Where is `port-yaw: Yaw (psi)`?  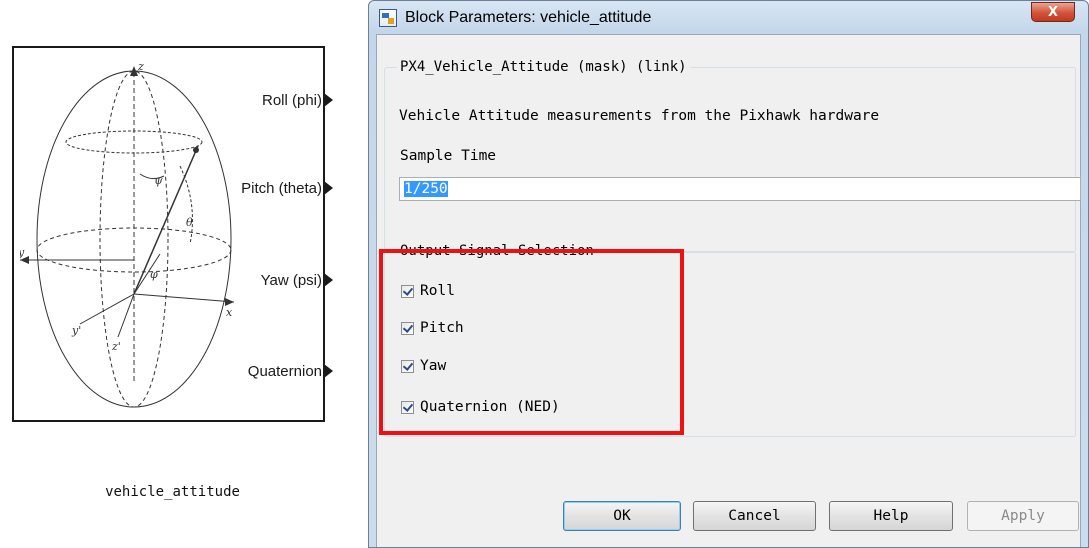
port-yaw: Yaw (psi) is located at coordinates (297, 280).